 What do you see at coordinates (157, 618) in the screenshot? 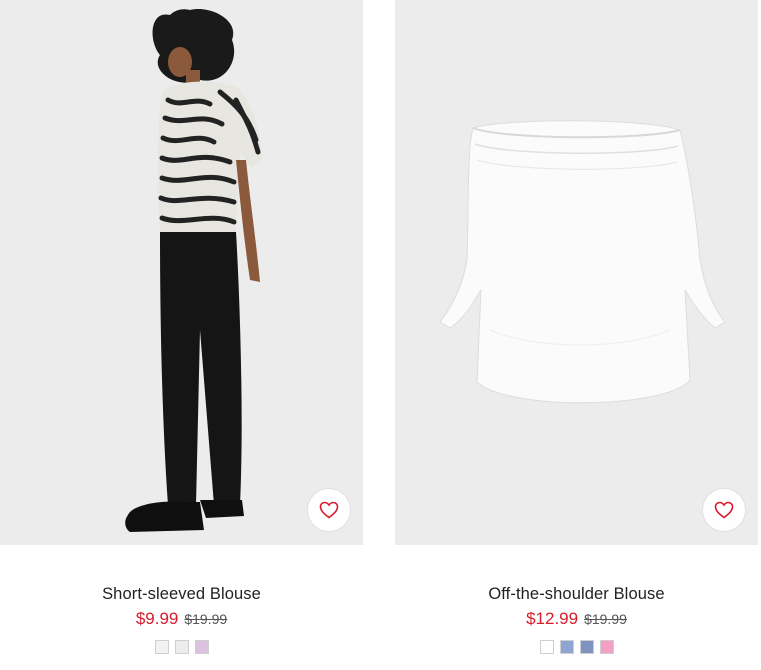
I see `sale-price: $9.99` at bounding box center [157, 618].